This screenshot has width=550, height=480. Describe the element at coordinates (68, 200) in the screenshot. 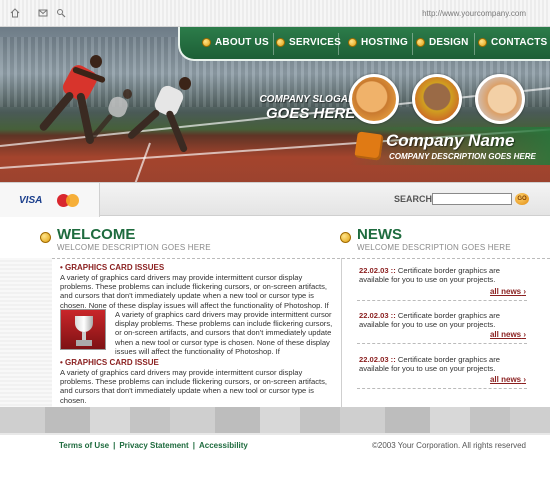

I see `mastercard-logo` at that location.